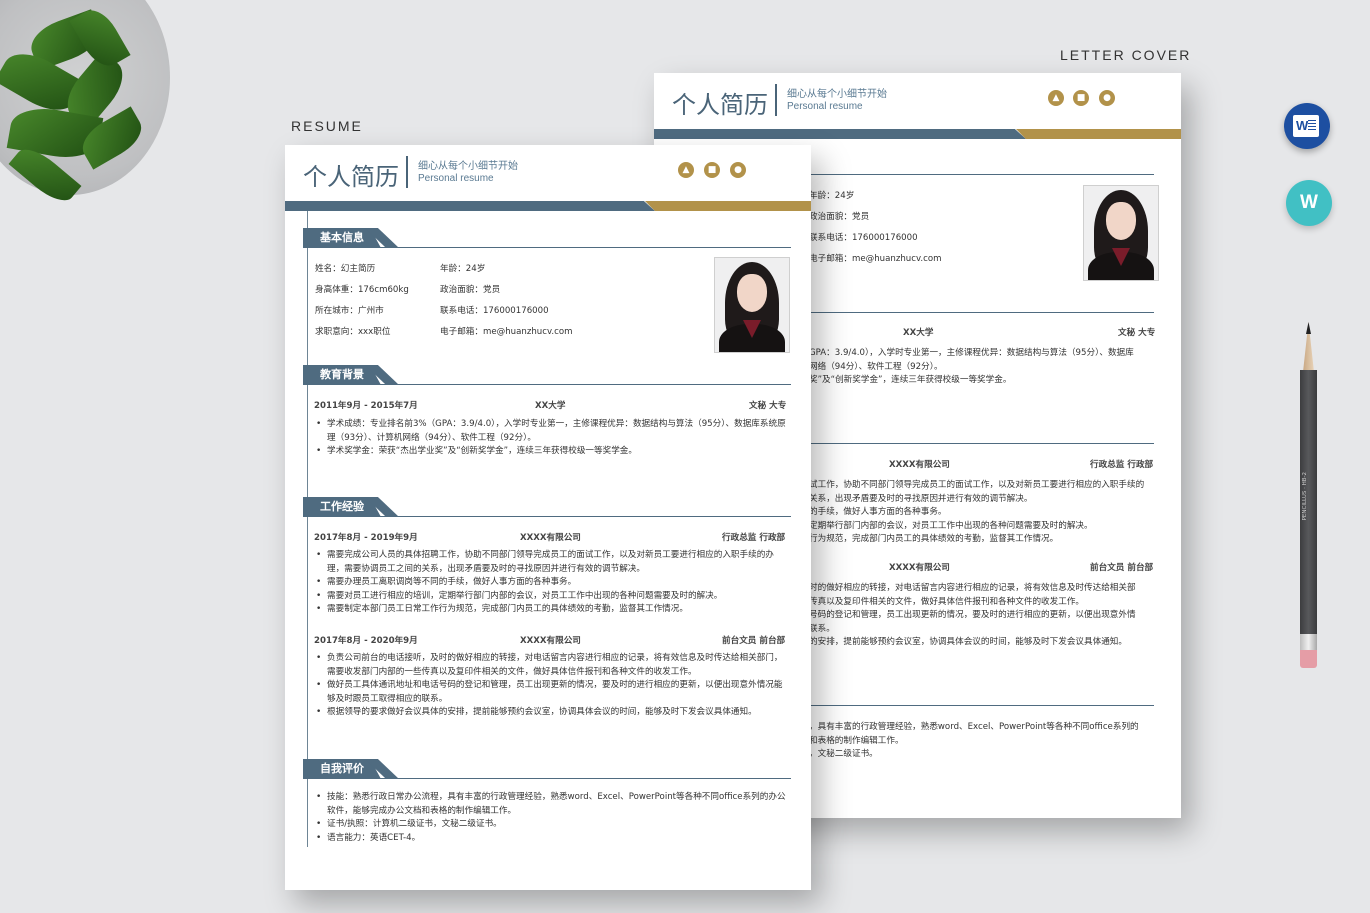 This screenshot has width=1370, height=913. I want to click on decorative-plant, so click(85, 104).